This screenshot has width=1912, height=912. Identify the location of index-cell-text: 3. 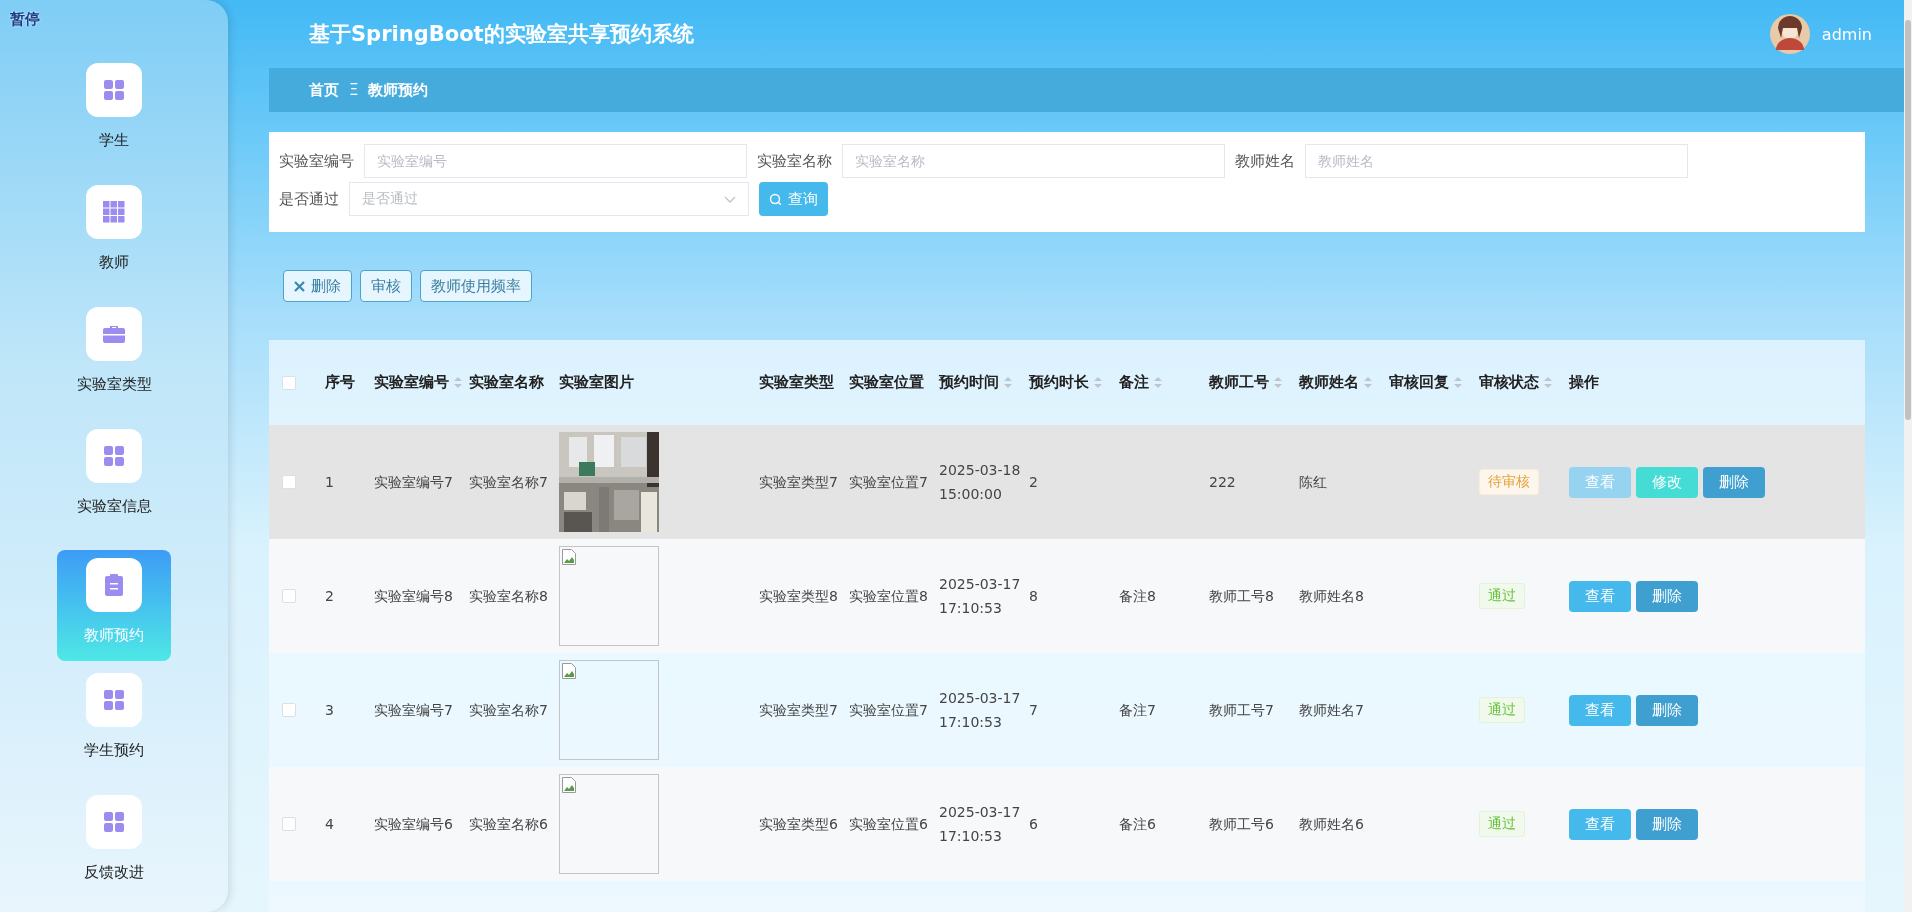
(329, 710).